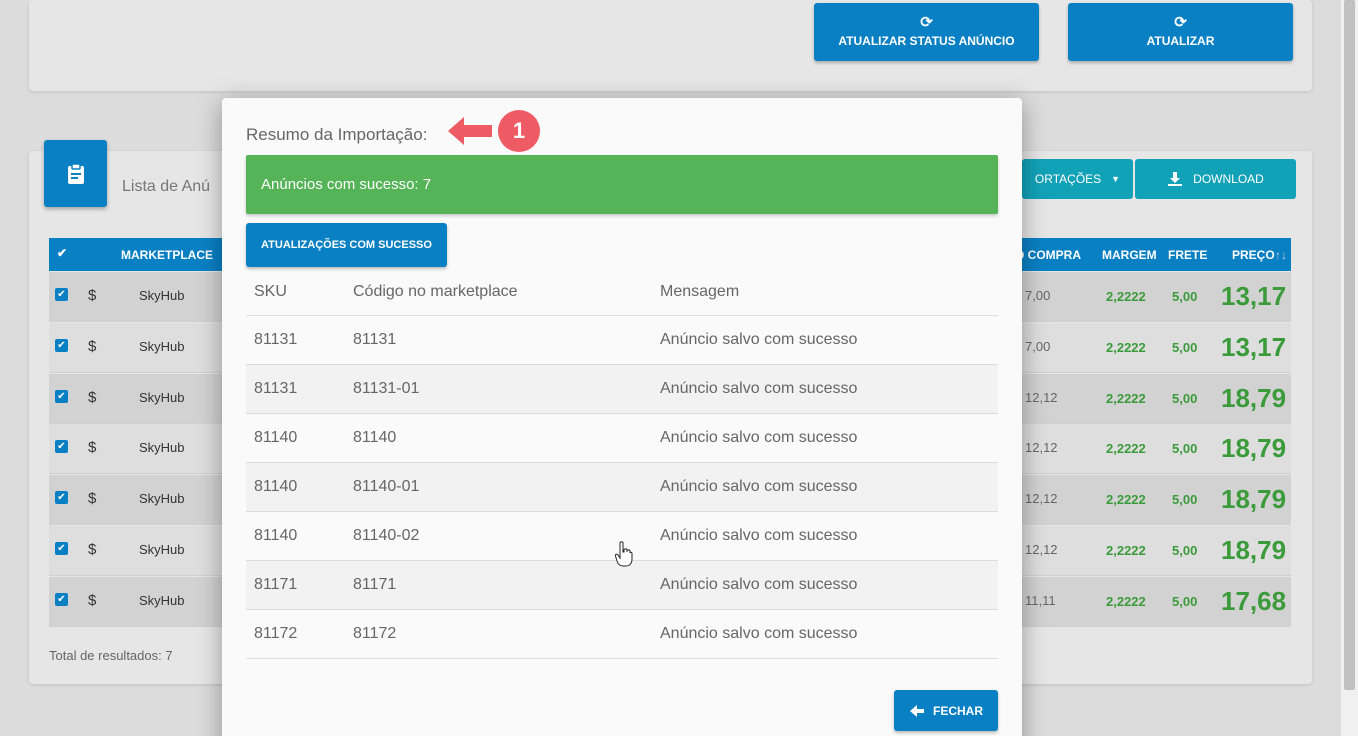 The image size is (1358, 736). Describe the element at coordinates (622, 184) in the screenshot. I see `success-alert: Anúncios com sucesso: 7` at that location.